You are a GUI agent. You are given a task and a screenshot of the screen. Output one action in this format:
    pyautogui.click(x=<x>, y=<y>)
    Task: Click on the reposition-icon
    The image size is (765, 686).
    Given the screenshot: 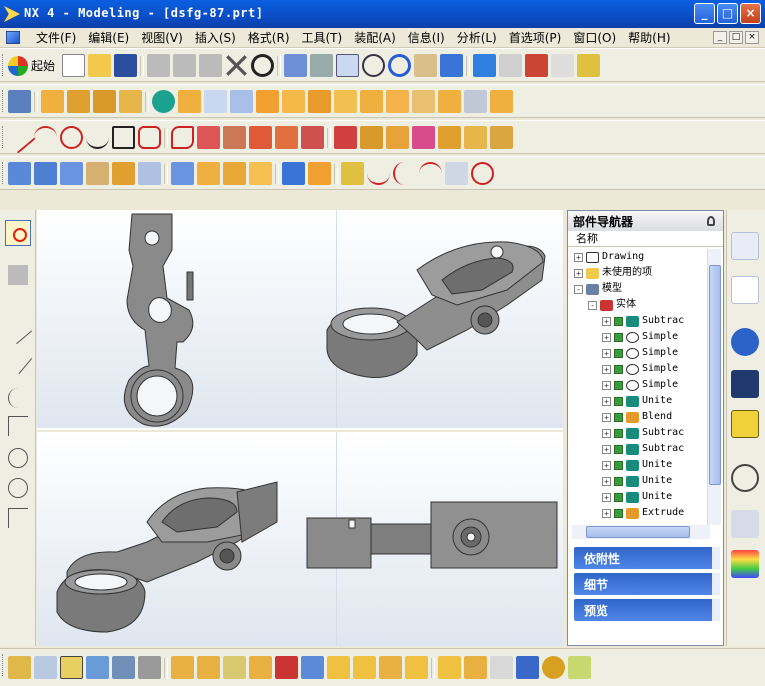 What is the action you would take?
    pyautogui.click(x=71, y=667)
    